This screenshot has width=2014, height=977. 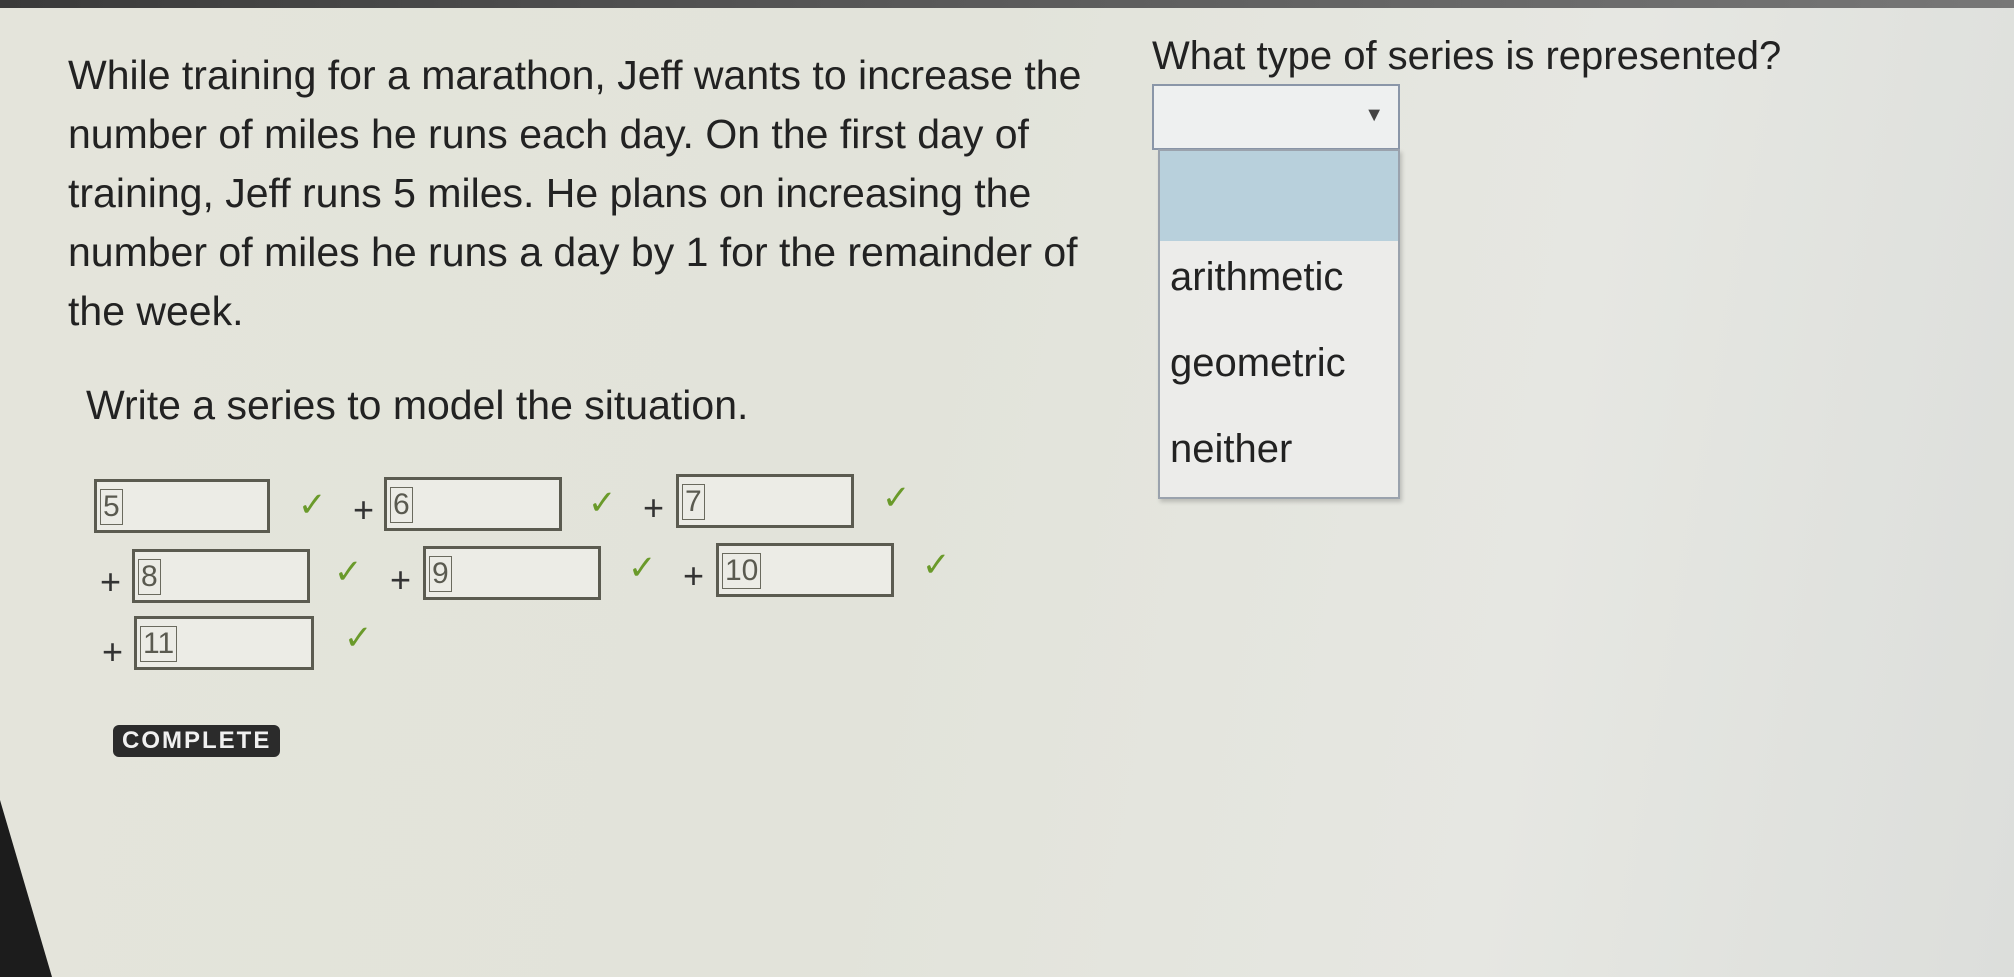 I want to click on answer-input-7: 11, so click(x=224, y=643).